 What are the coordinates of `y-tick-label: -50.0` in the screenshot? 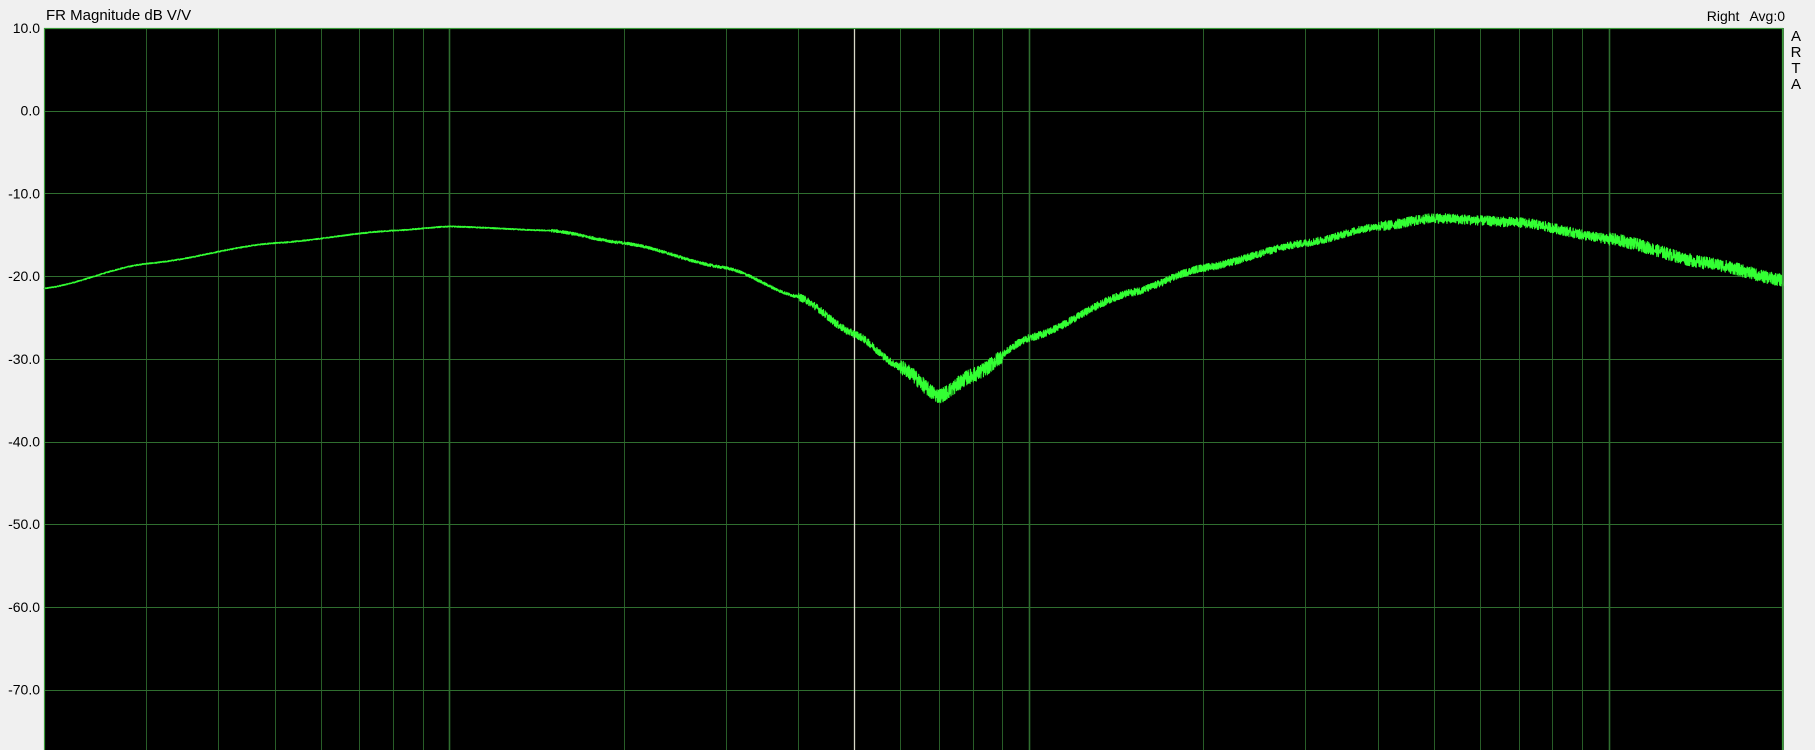 It's located at (24, 524).